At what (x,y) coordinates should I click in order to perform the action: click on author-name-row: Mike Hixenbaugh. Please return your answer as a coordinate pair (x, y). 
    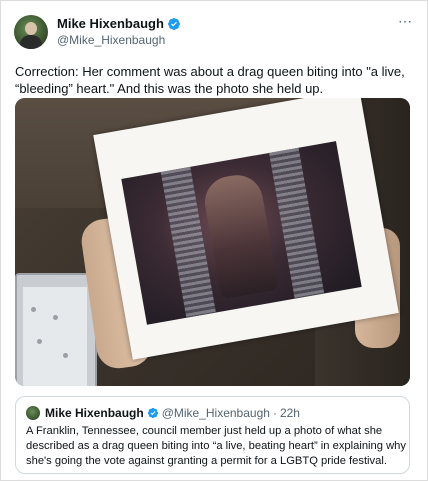
    Looking at the image, I should click on (119, 23).